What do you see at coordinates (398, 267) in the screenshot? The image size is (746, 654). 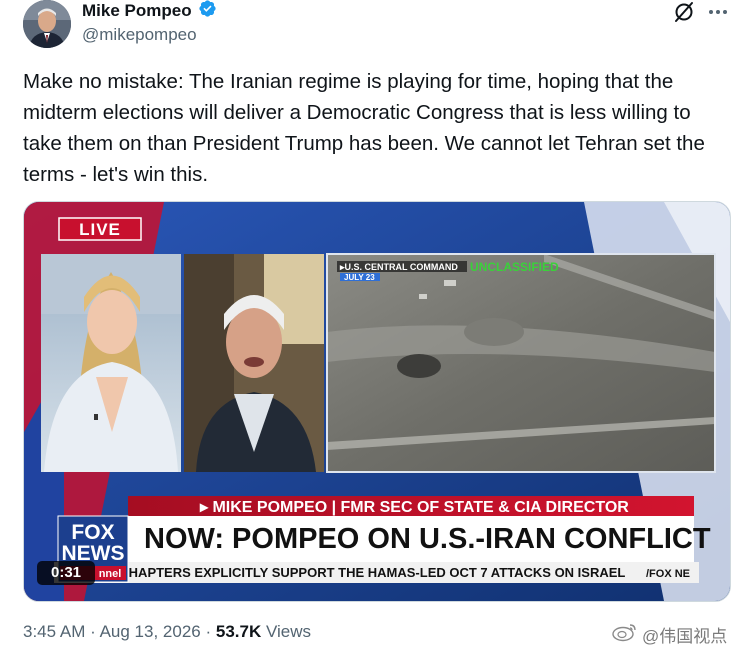 I see `svg-text: ▸U.S. CENTRAL COMMAND` at bounding box center [398, 267].